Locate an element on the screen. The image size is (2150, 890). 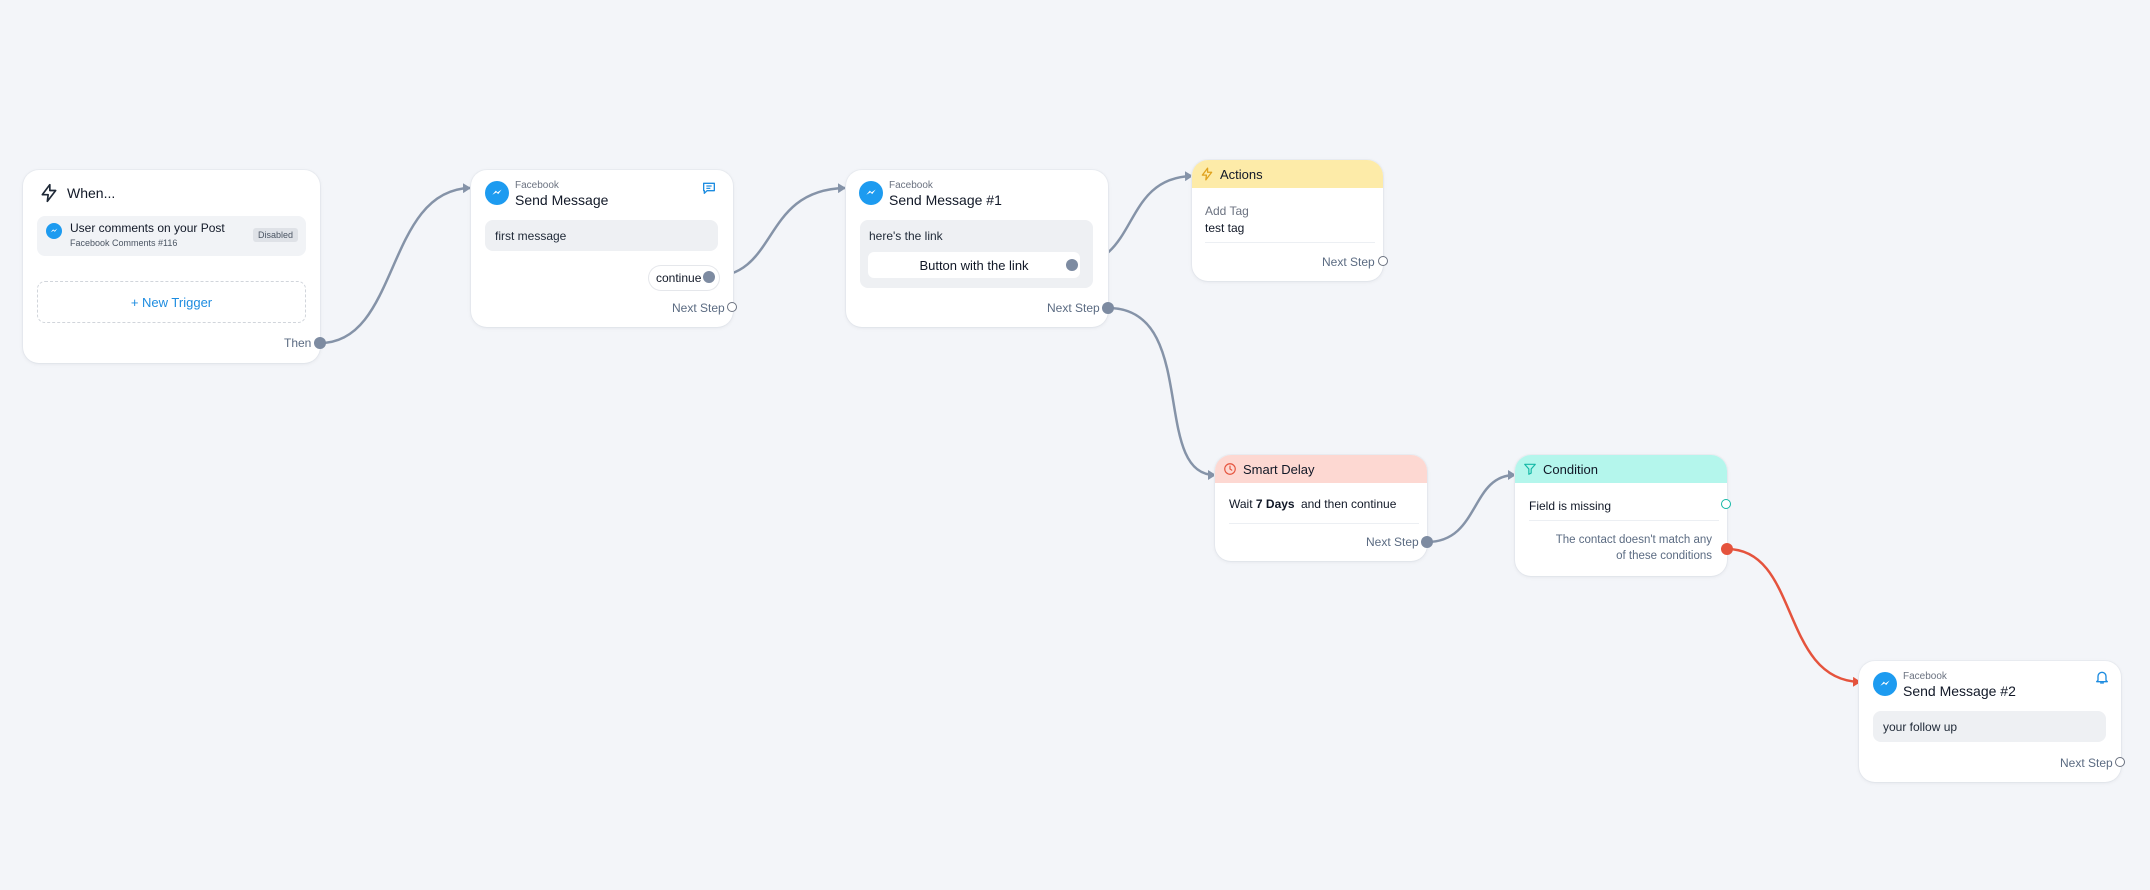
message-text: your follow up is located at coordinates (1920, 727).